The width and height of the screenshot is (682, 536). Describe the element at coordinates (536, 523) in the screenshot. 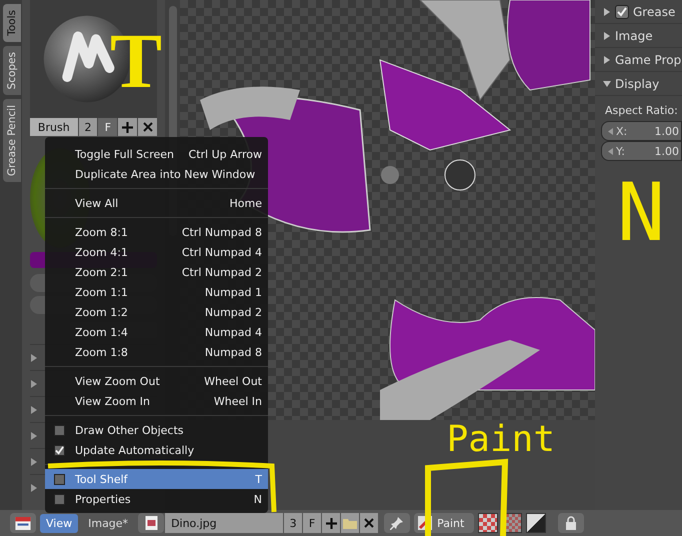

I see `contrast-icon` at that location.